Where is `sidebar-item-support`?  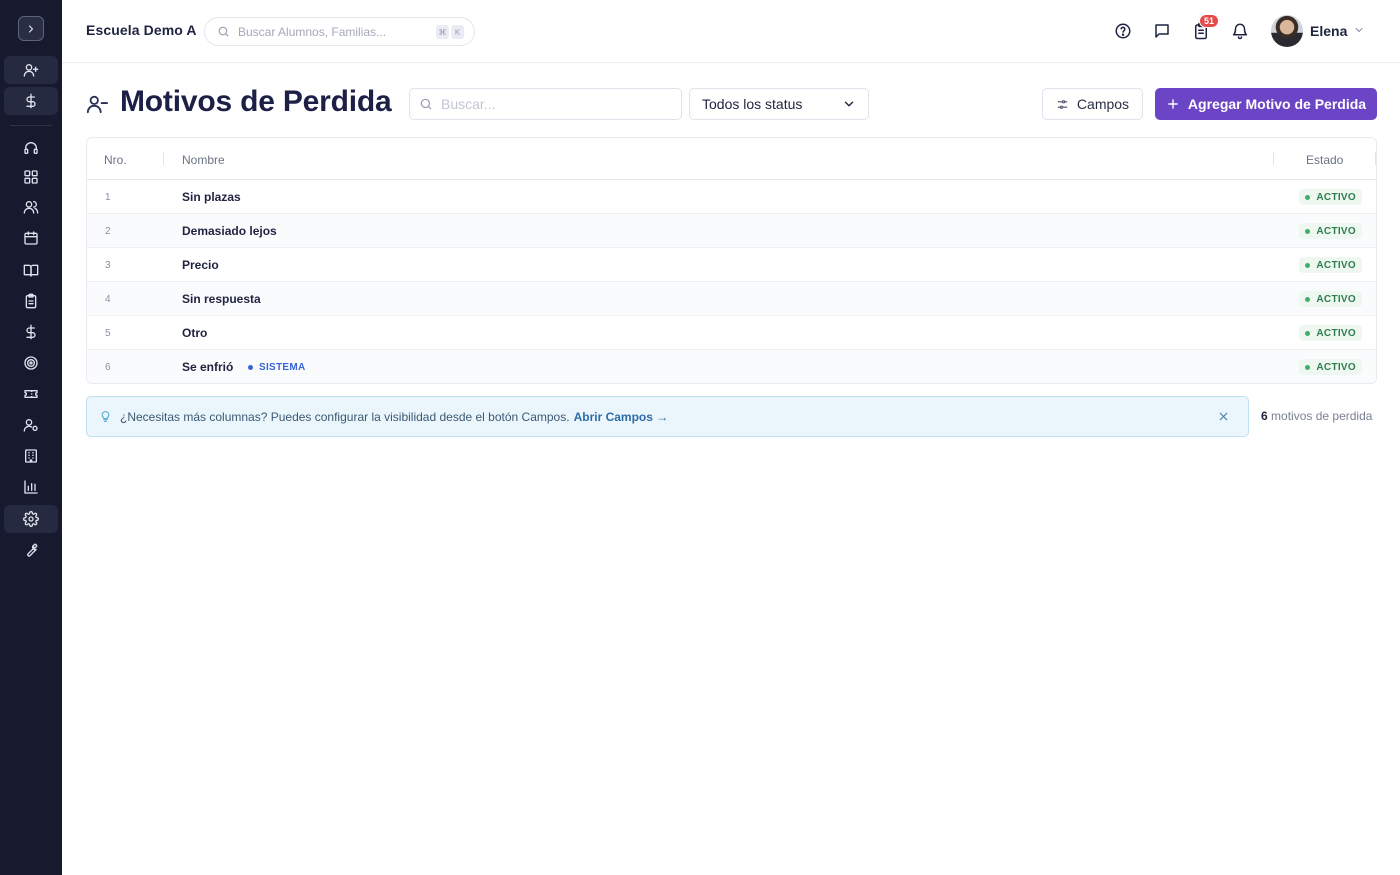
sidebar-item-support is located at coordinates (31, 148).